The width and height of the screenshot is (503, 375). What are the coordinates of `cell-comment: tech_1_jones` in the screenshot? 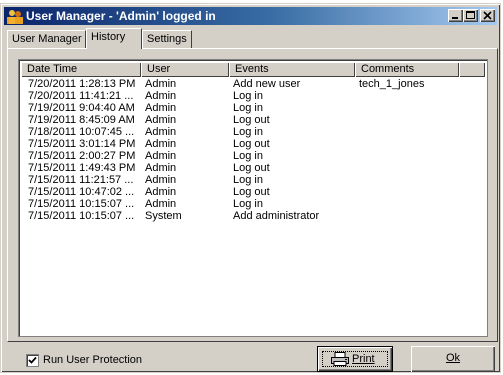 It's located at (392, 84).